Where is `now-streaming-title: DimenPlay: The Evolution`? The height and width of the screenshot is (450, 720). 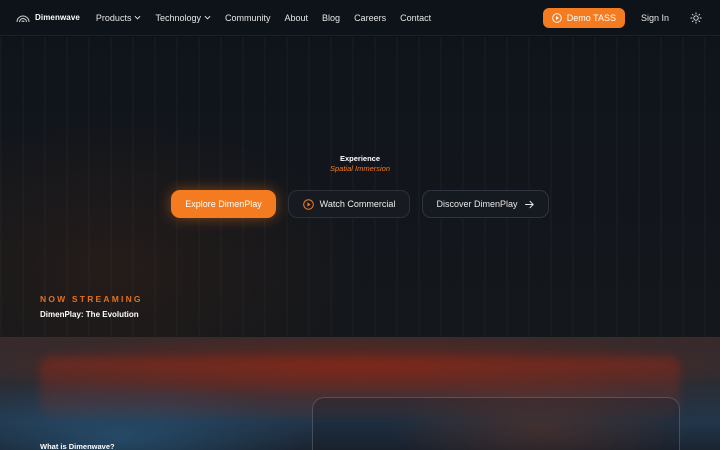 now-streaming-title: DimenPlay: The Evolution is located at coordinates (89, 314).